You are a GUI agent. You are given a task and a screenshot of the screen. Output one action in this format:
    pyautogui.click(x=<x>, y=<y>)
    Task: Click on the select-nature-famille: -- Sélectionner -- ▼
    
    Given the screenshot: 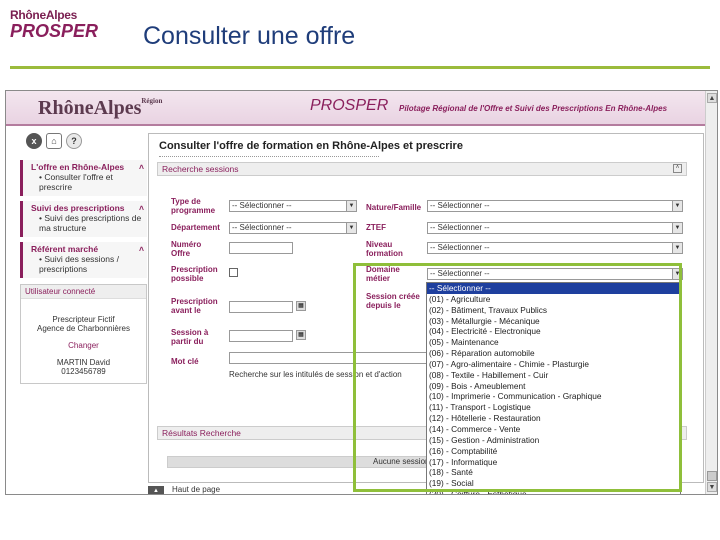 What is the action you would take?
    pyautogui.click(x=555, y=206)
    